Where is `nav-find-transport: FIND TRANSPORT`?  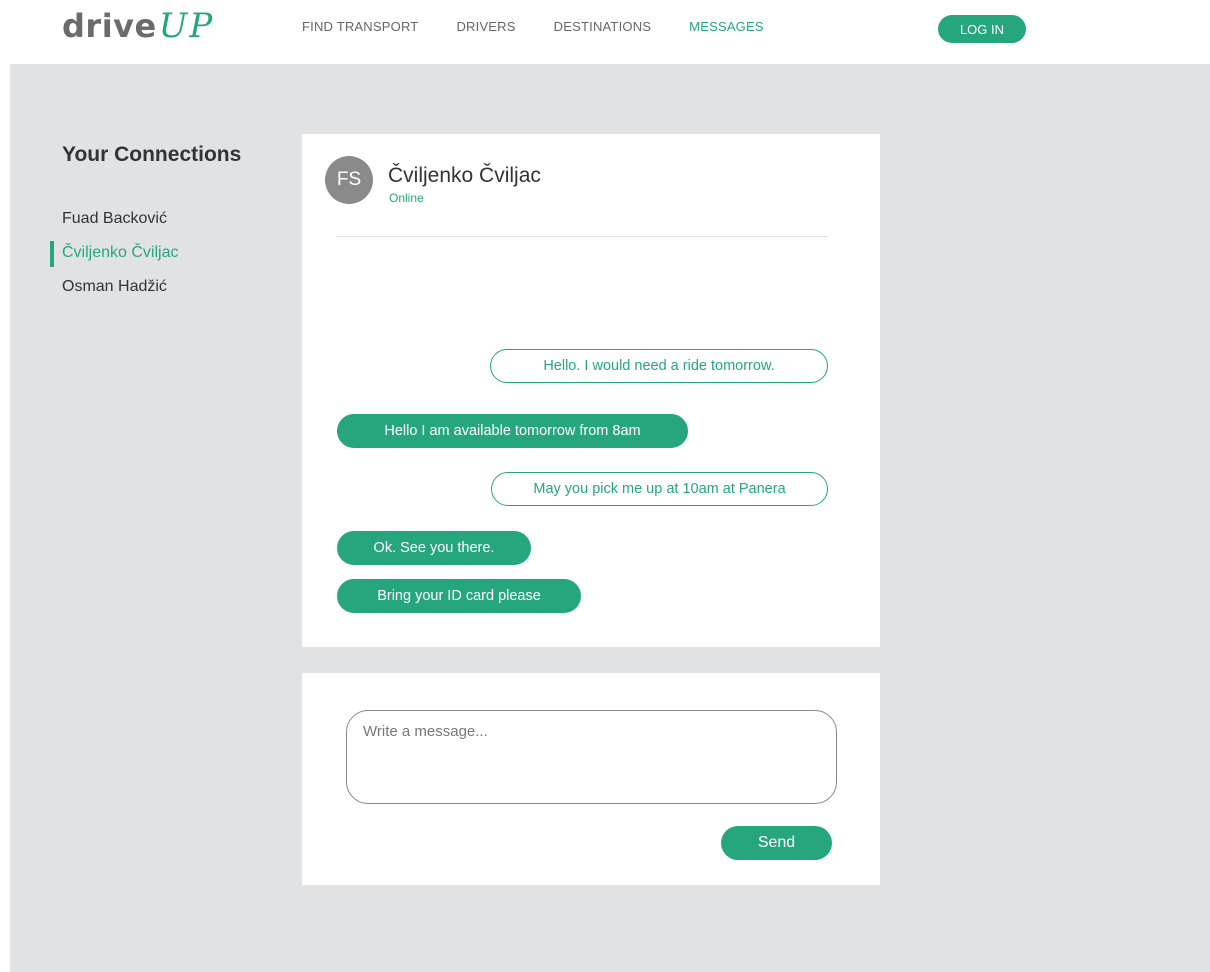 nav-find-transport: FIND TRANSPORT is located at coordinates (360, 26).